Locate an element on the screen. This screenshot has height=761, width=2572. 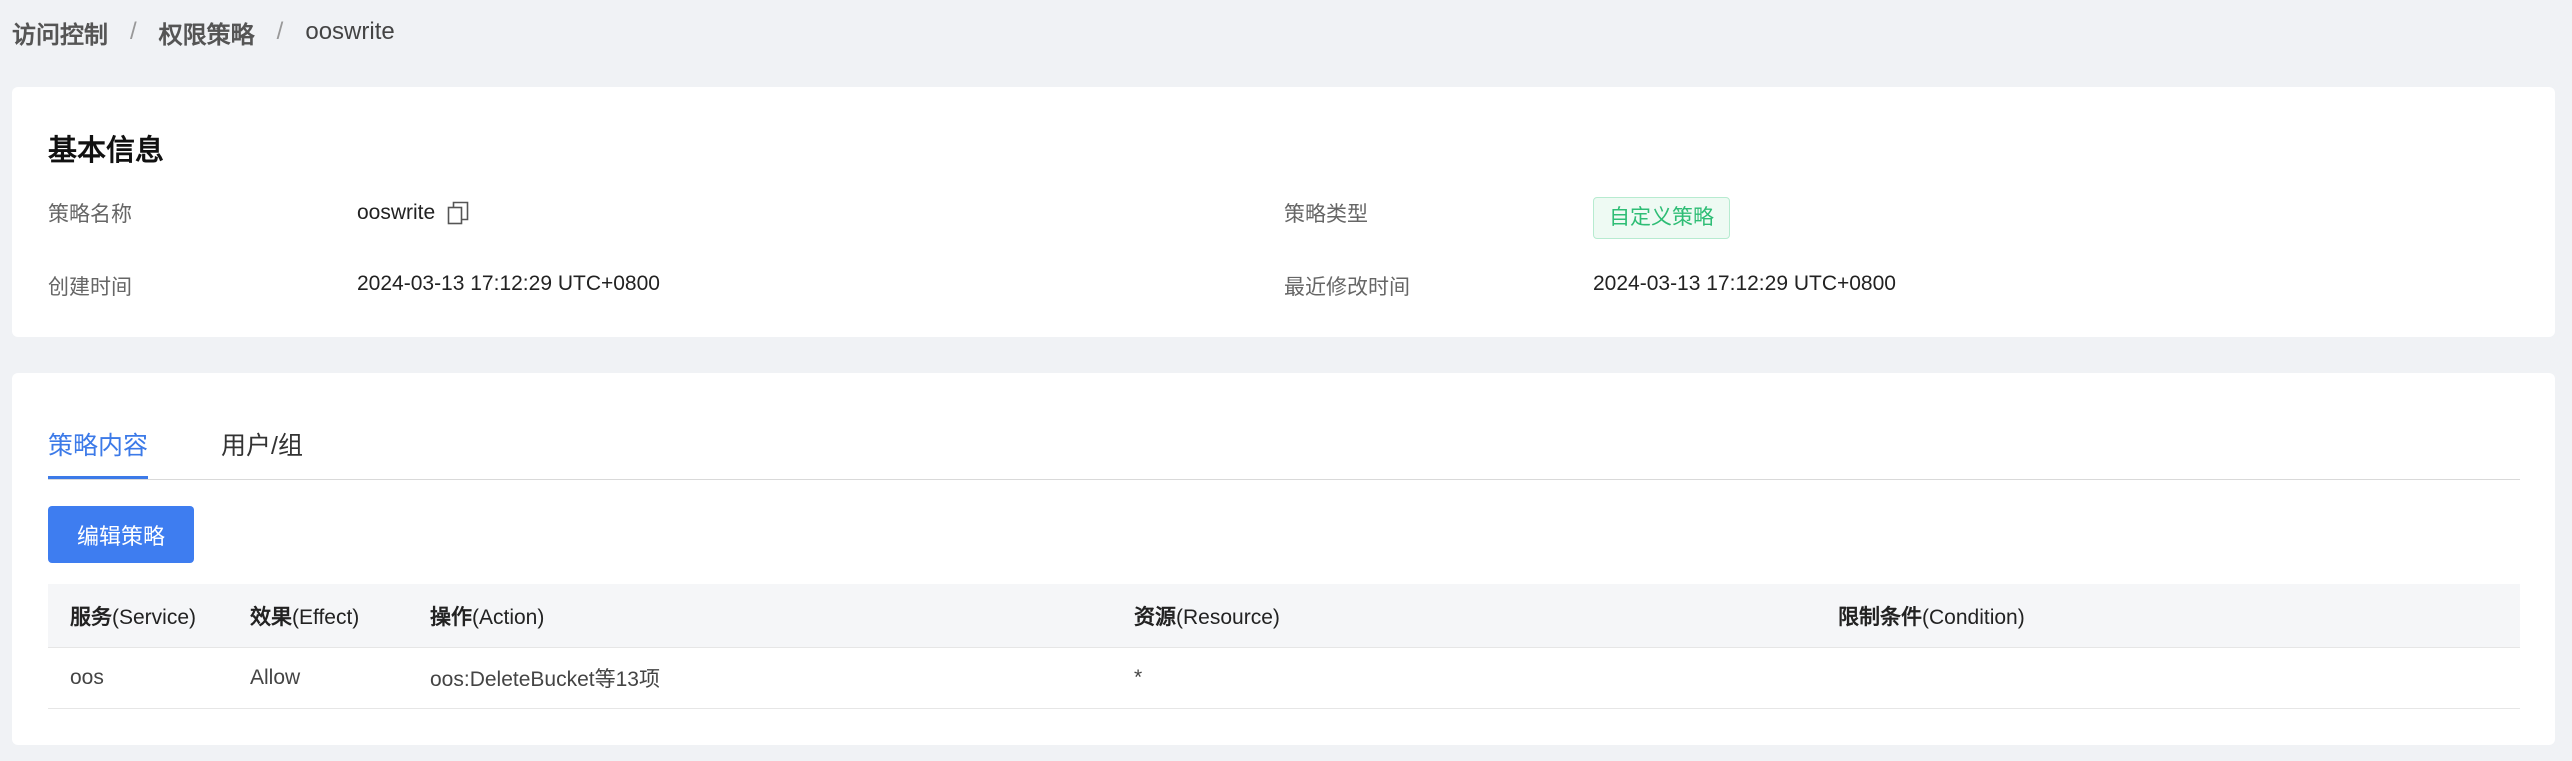
policy-name-value-wrap: ooswrite is located at coordinates (413, 213).